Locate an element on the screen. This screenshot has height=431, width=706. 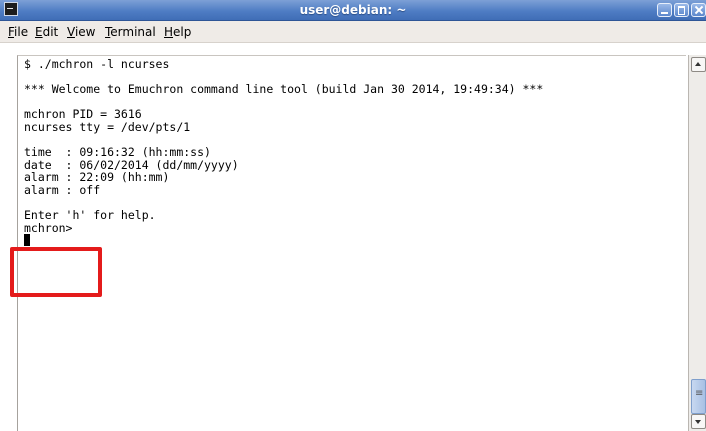
scroll-down-icon is located at coordinates (698, 421).